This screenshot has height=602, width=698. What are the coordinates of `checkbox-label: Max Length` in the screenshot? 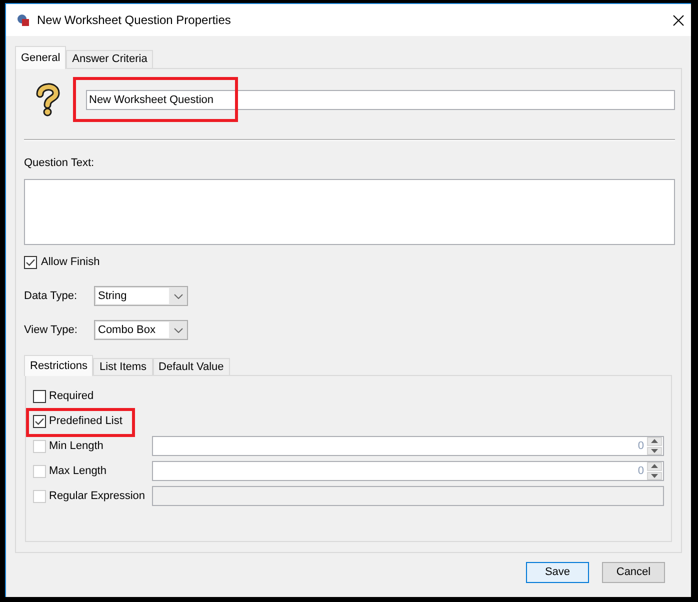 It's located at (77, 471).